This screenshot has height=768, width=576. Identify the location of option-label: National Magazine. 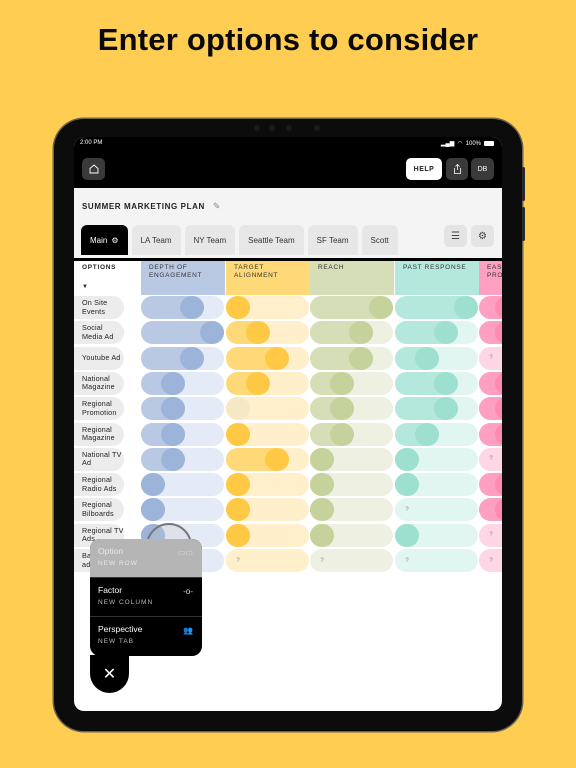
(99, 383).